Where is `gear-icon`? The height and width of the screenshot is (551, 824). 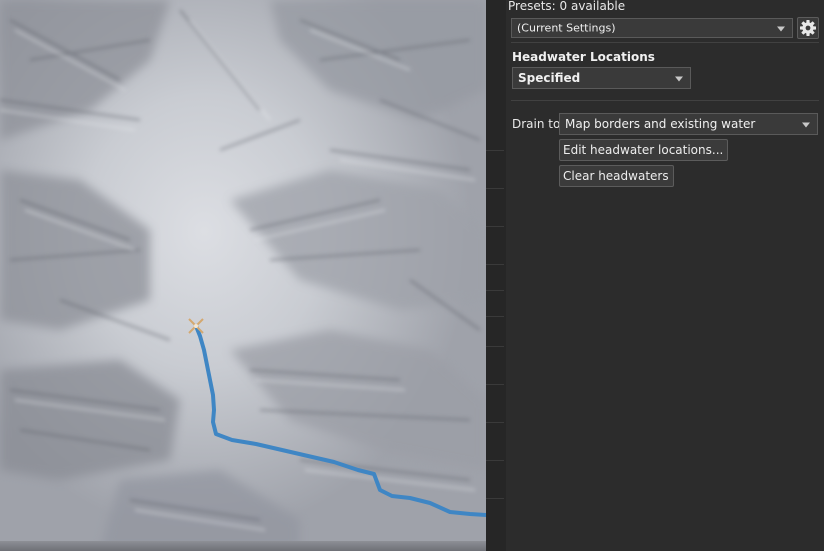 gear-icon is located at coordinates (808, 28).